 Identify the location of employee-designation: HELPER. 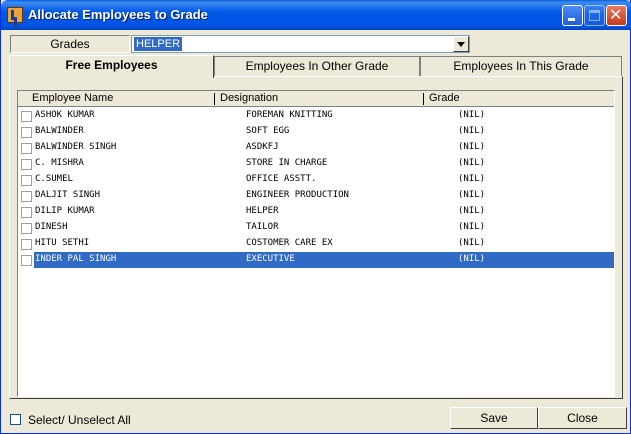
(262, 211).